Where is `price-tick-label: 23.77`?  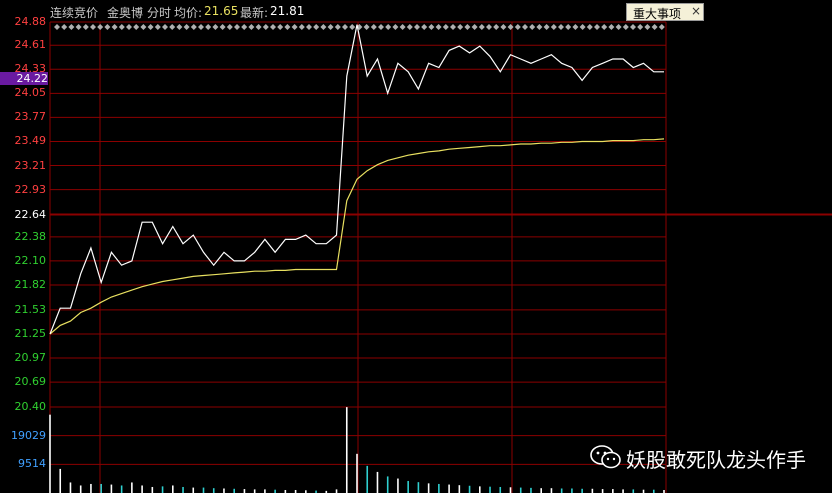
price-tick-label: 23.77 is located at coordinates (30, 117).